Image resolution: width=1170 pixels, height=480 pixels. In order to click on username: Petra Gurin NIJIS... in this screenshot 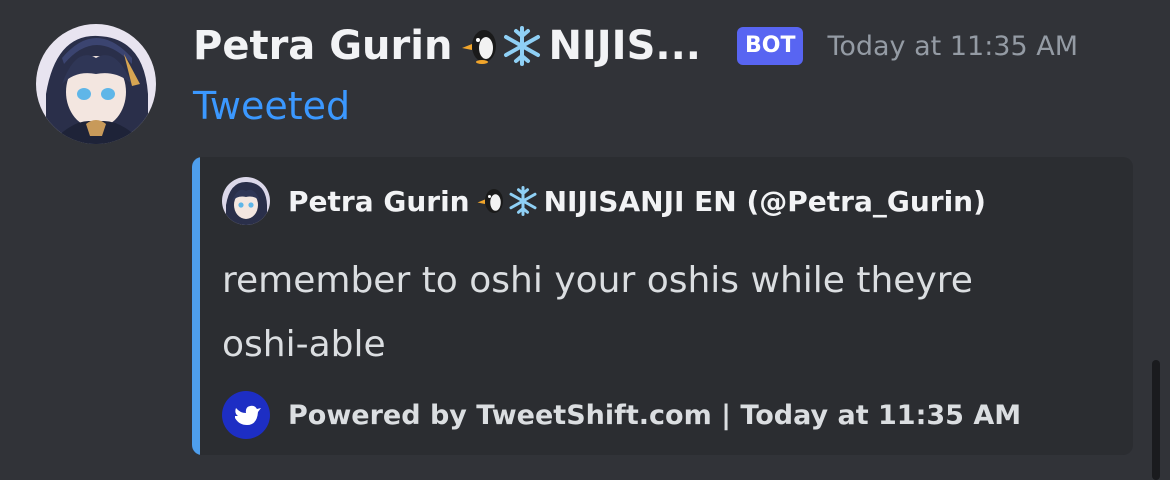, I will do `click(447, 46)`.